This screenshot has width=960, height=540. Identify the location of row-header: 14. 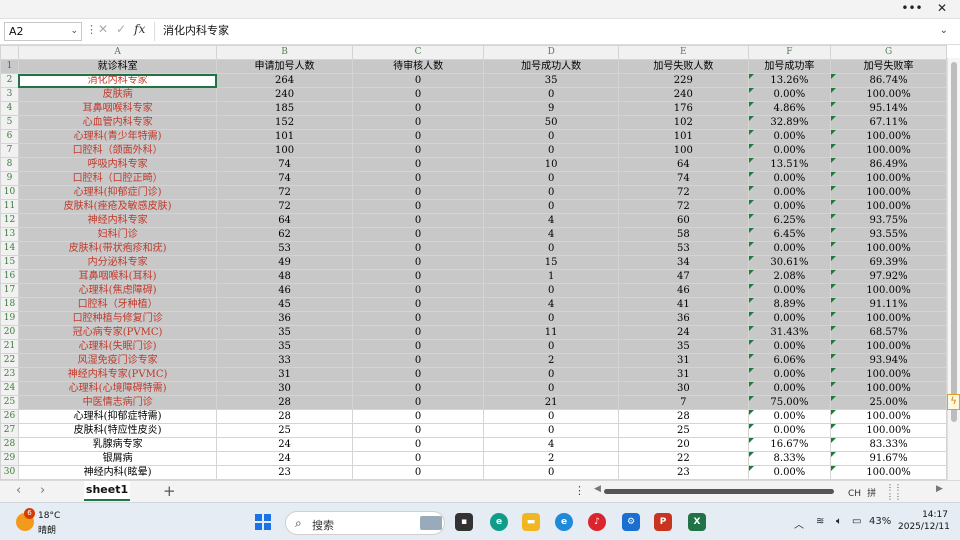
(9, 248).